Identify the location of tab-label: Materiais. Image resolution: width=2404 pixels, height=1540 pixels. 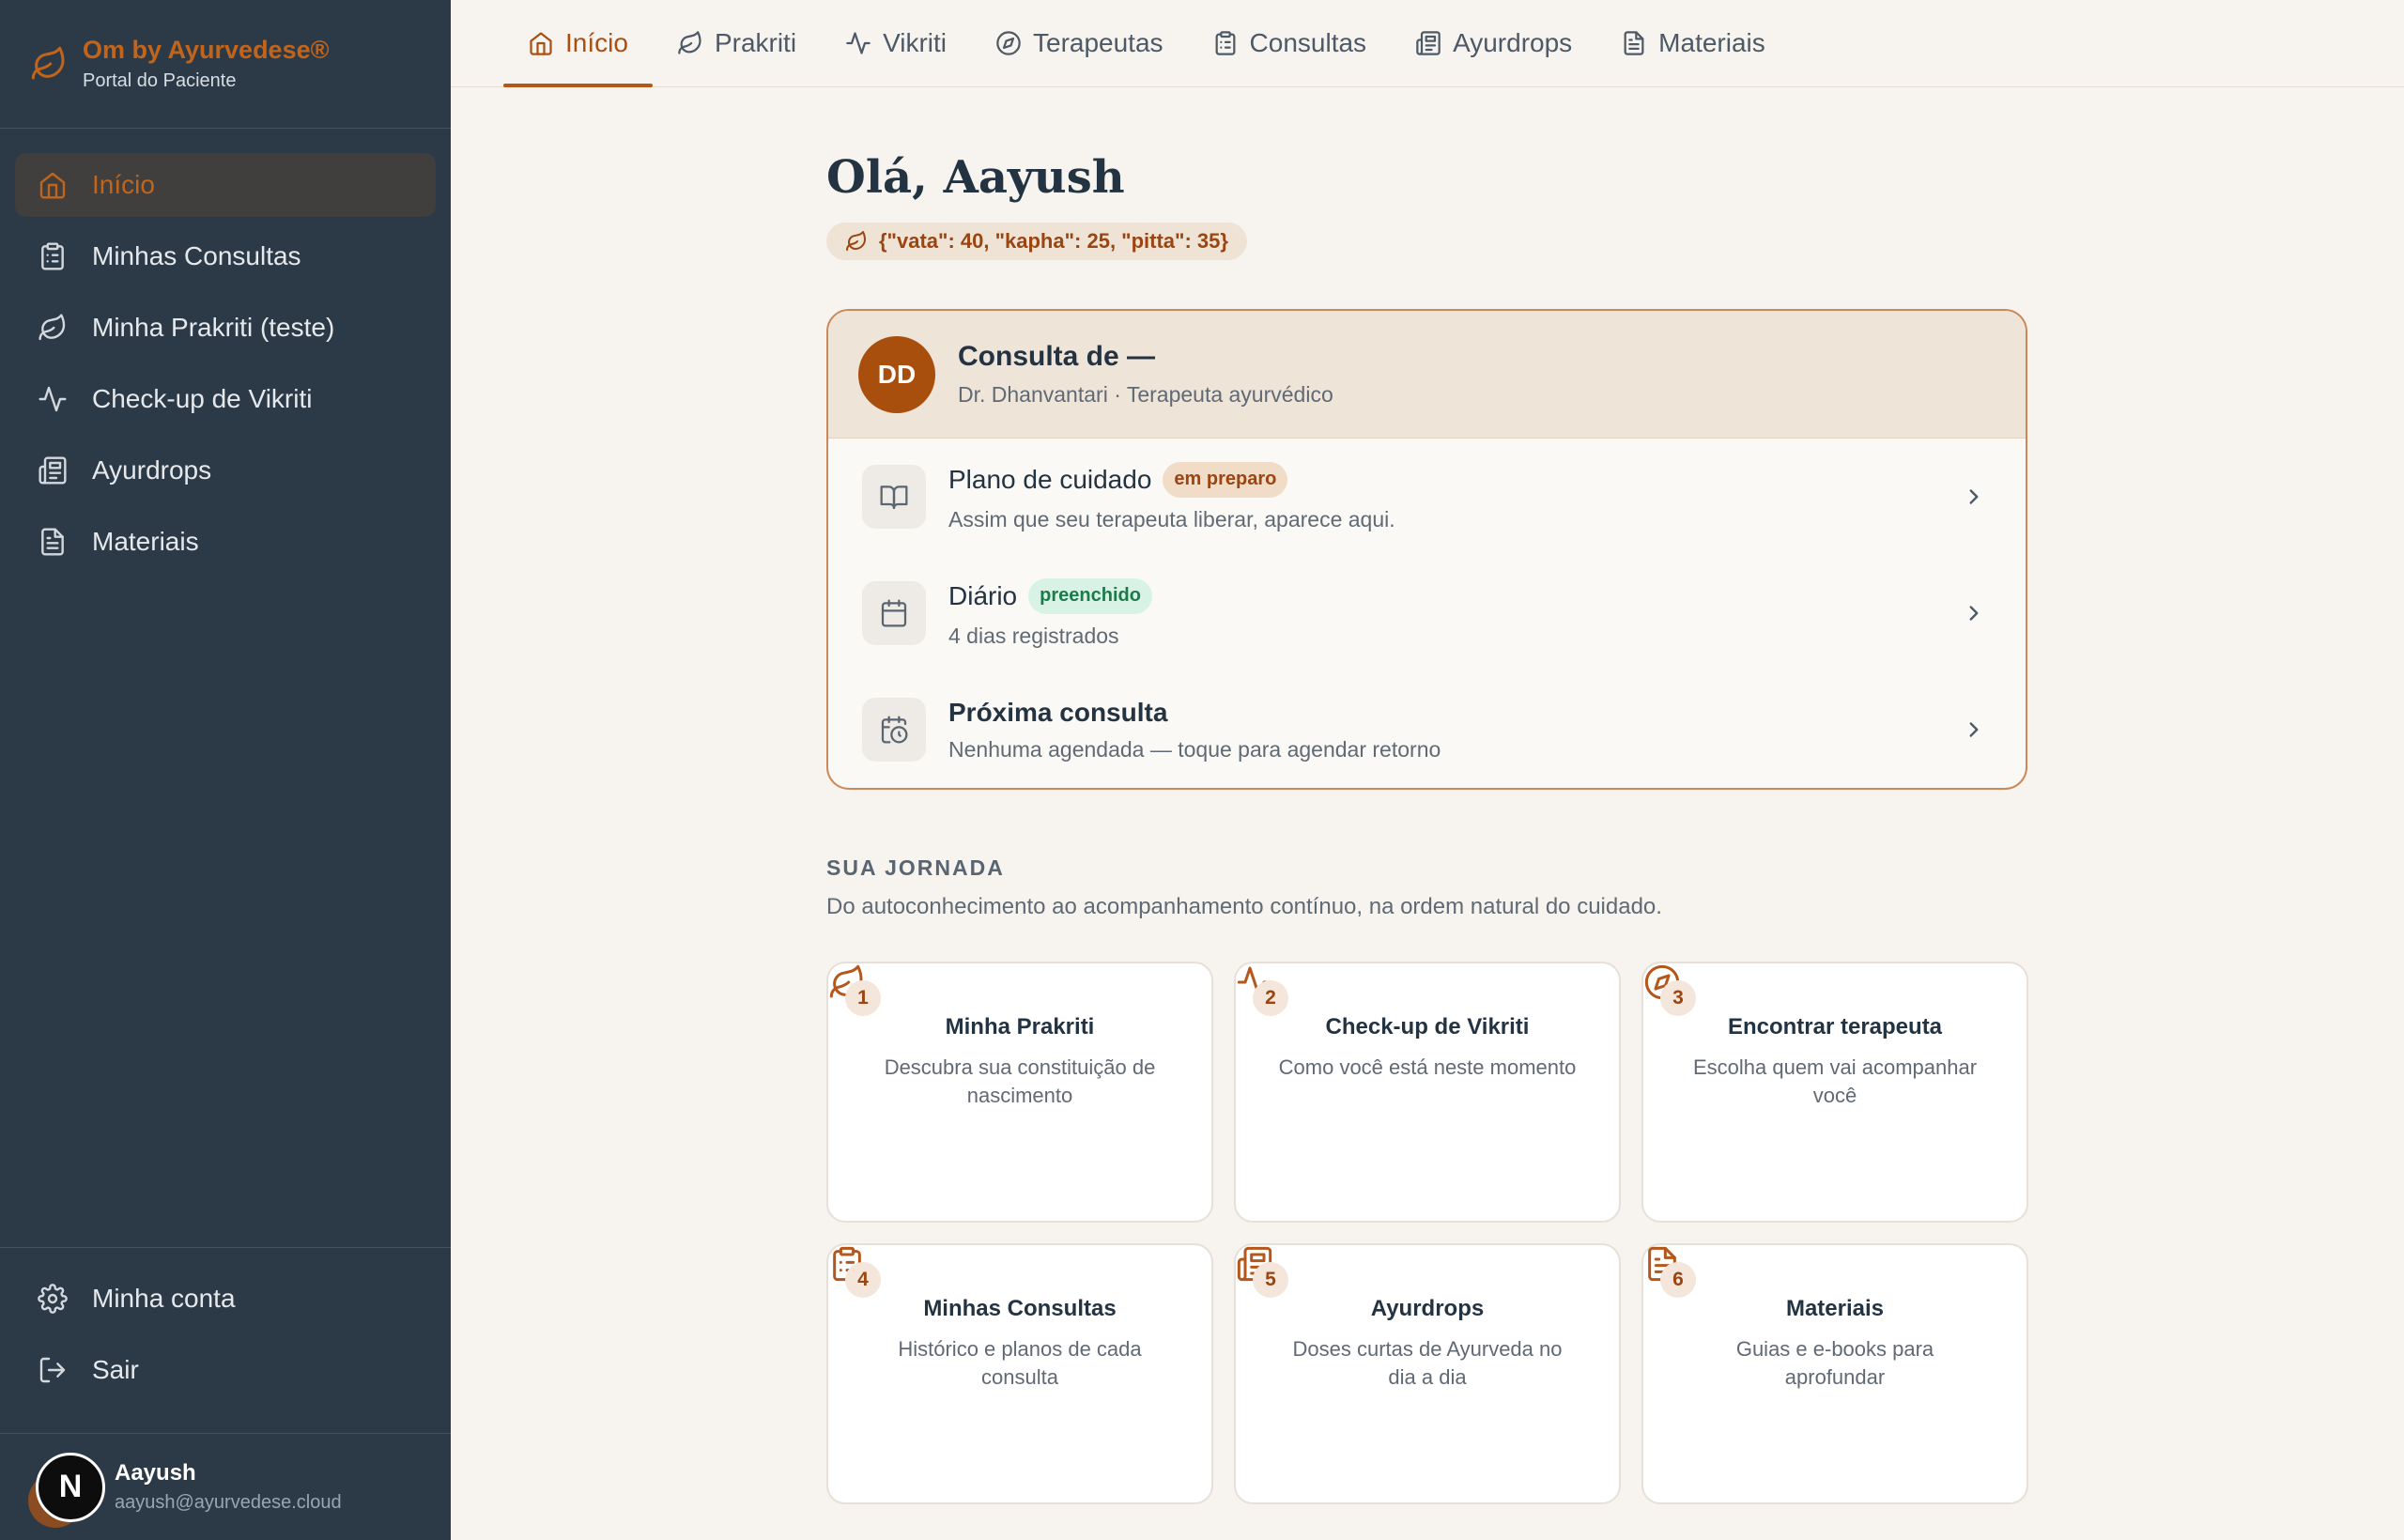
(1711, 42).